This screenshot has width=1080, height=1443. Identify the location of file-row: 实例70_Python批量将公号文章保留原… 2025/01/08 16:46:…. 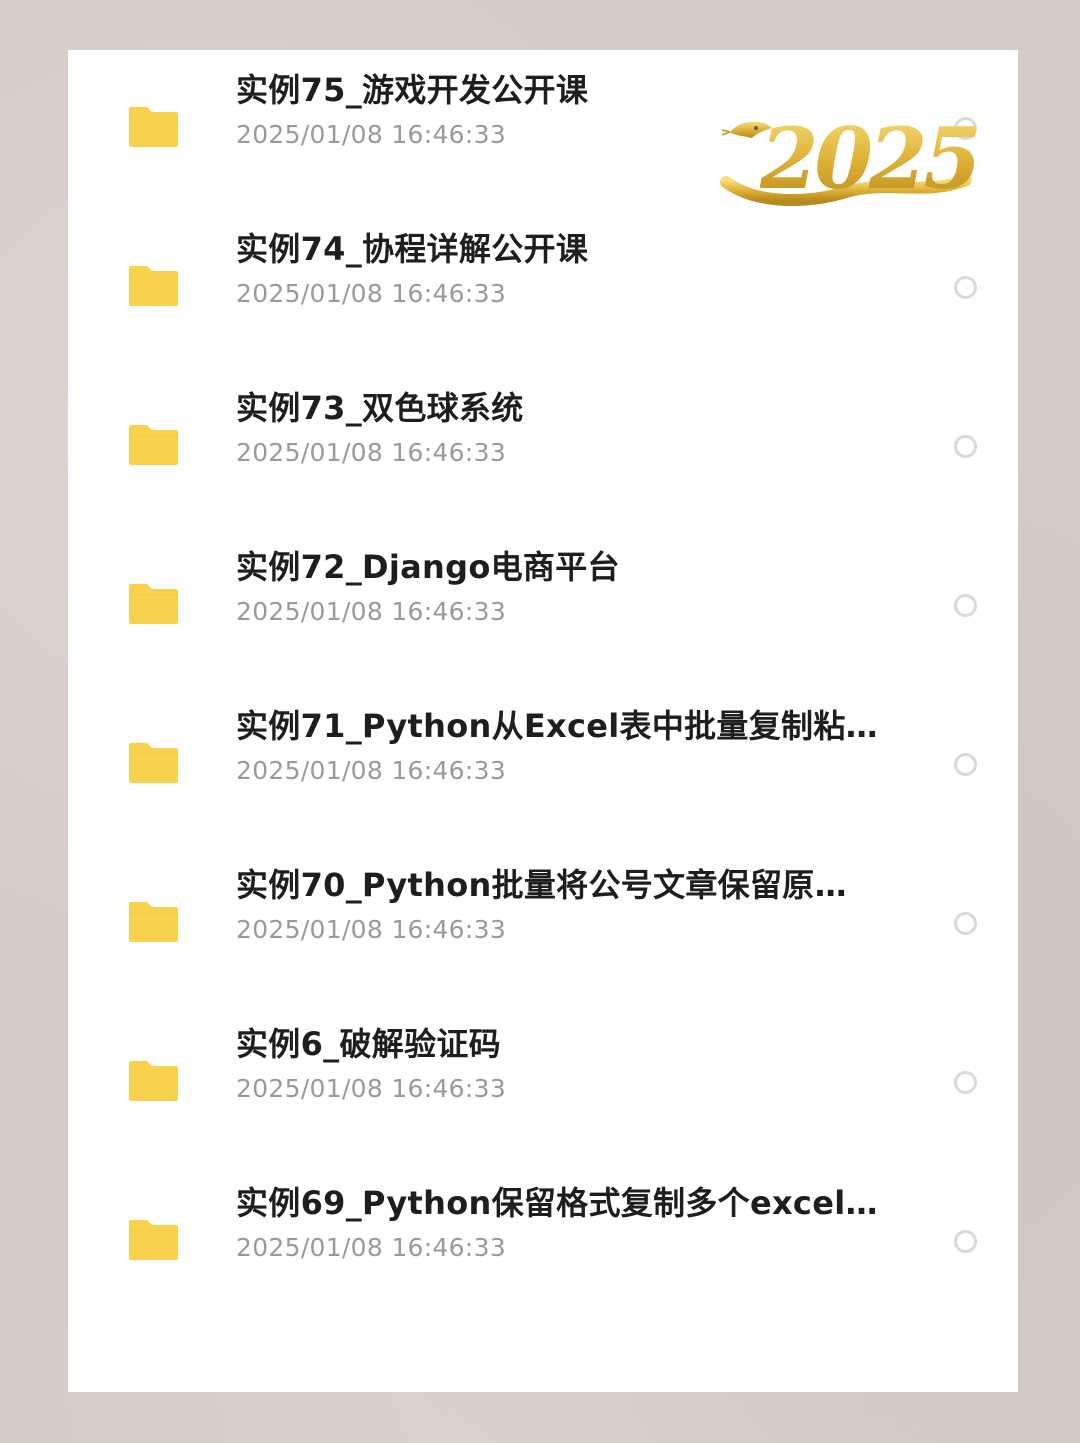
(543, 924).